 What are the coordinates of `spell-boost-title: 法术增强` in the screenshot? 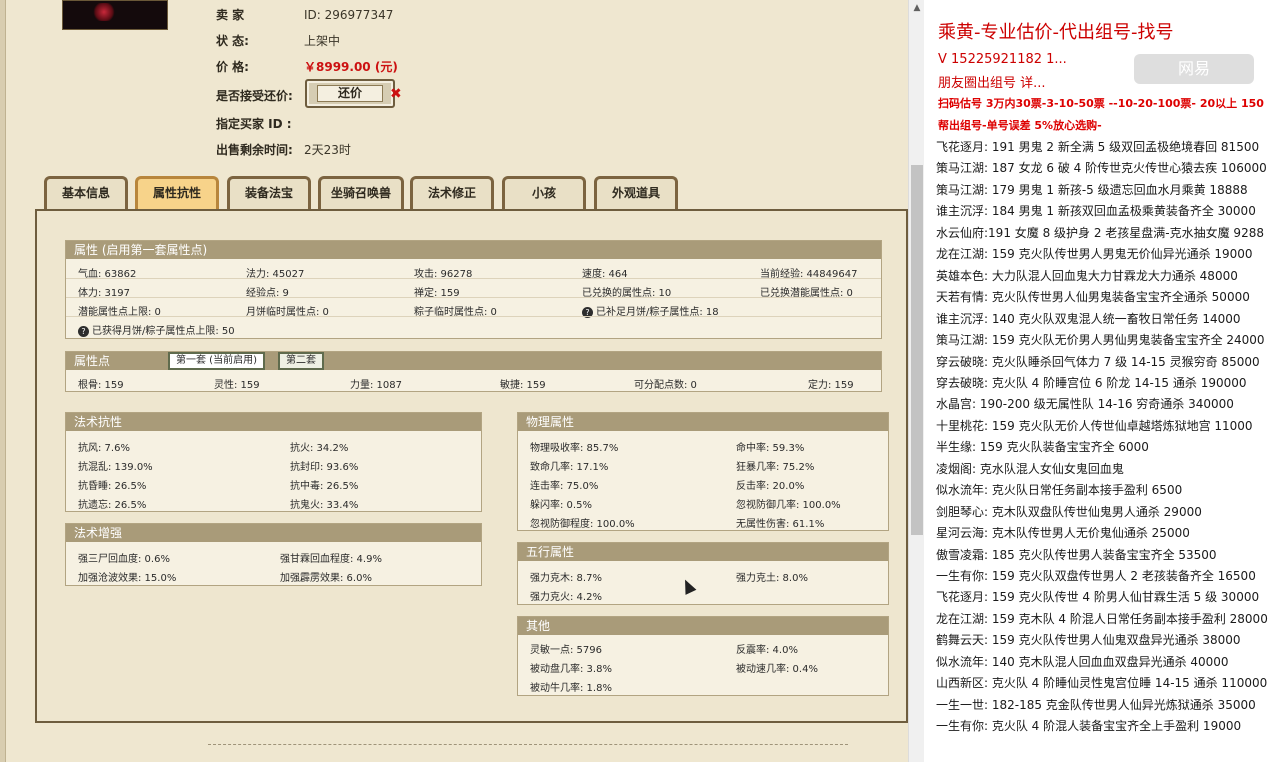 It's located at (273, 533).